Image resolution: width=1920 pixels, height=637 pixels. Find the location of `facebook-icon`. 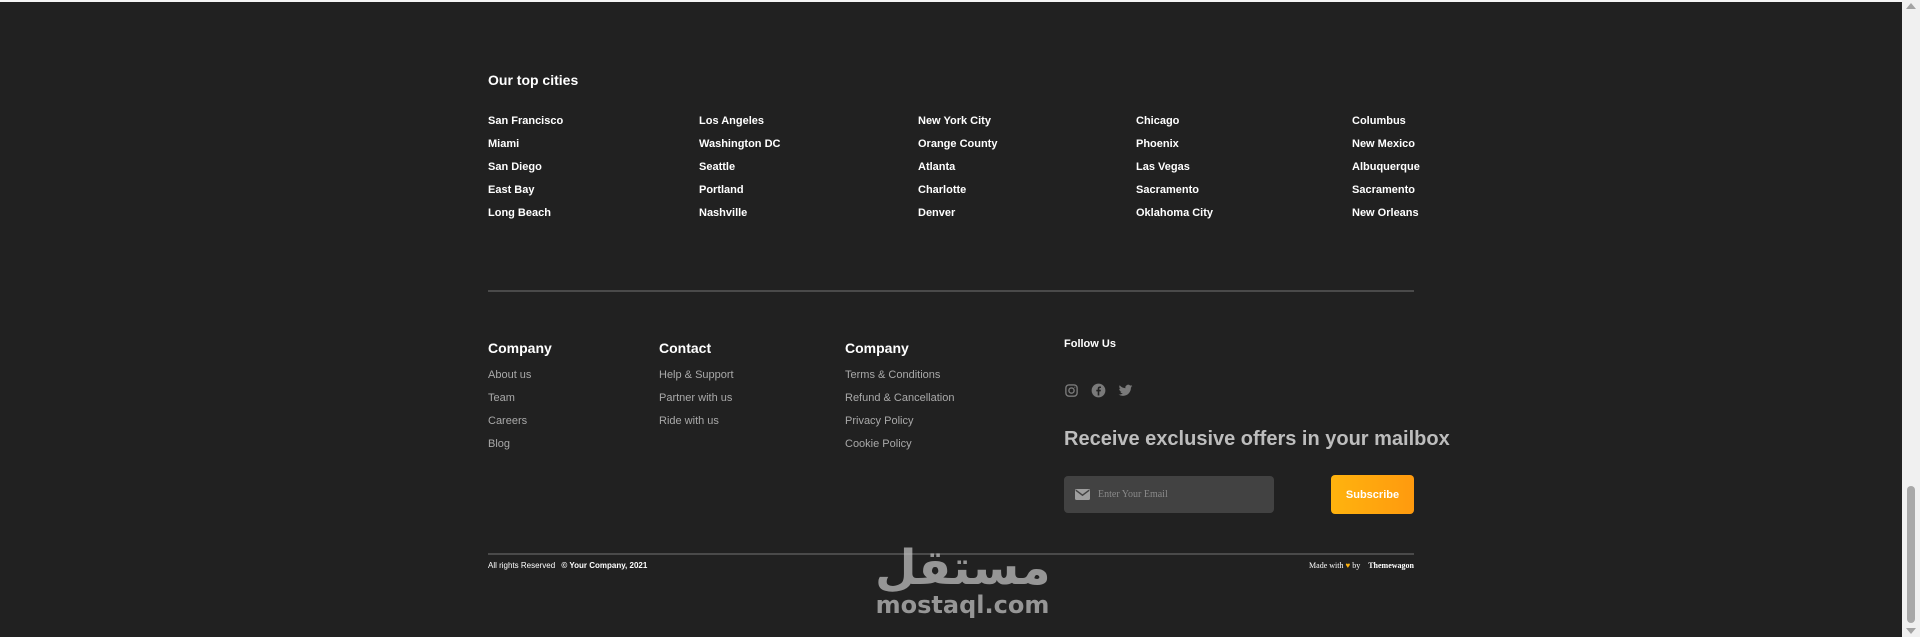

facebook-icon is located at coordinates (1098, 390).